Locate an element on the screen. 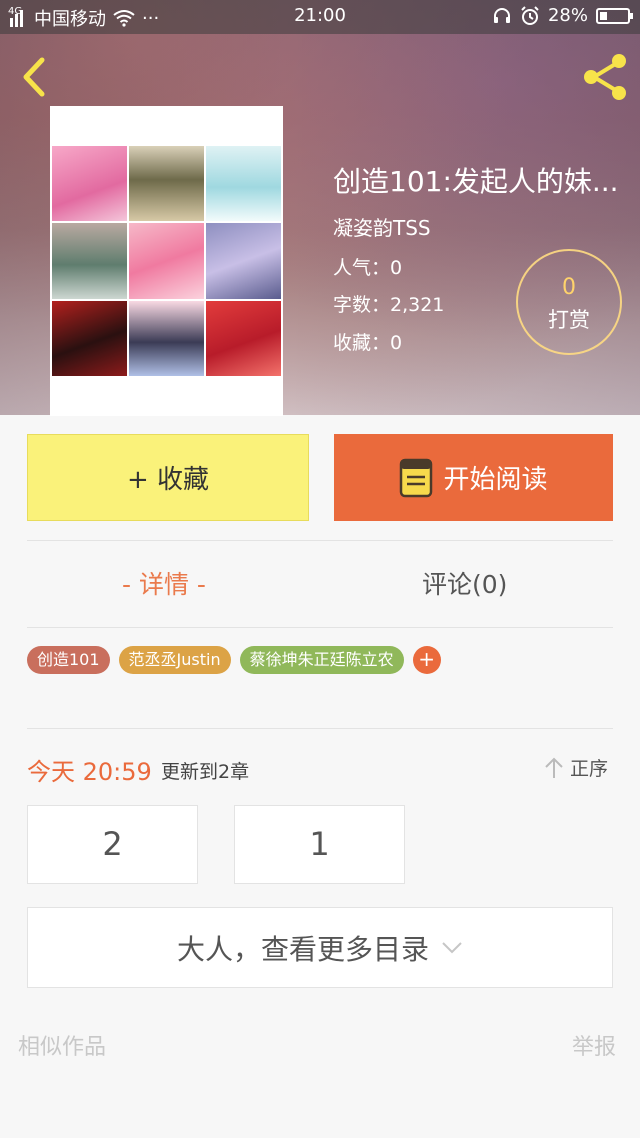  battery-icon is located at coordinates (614, 15).